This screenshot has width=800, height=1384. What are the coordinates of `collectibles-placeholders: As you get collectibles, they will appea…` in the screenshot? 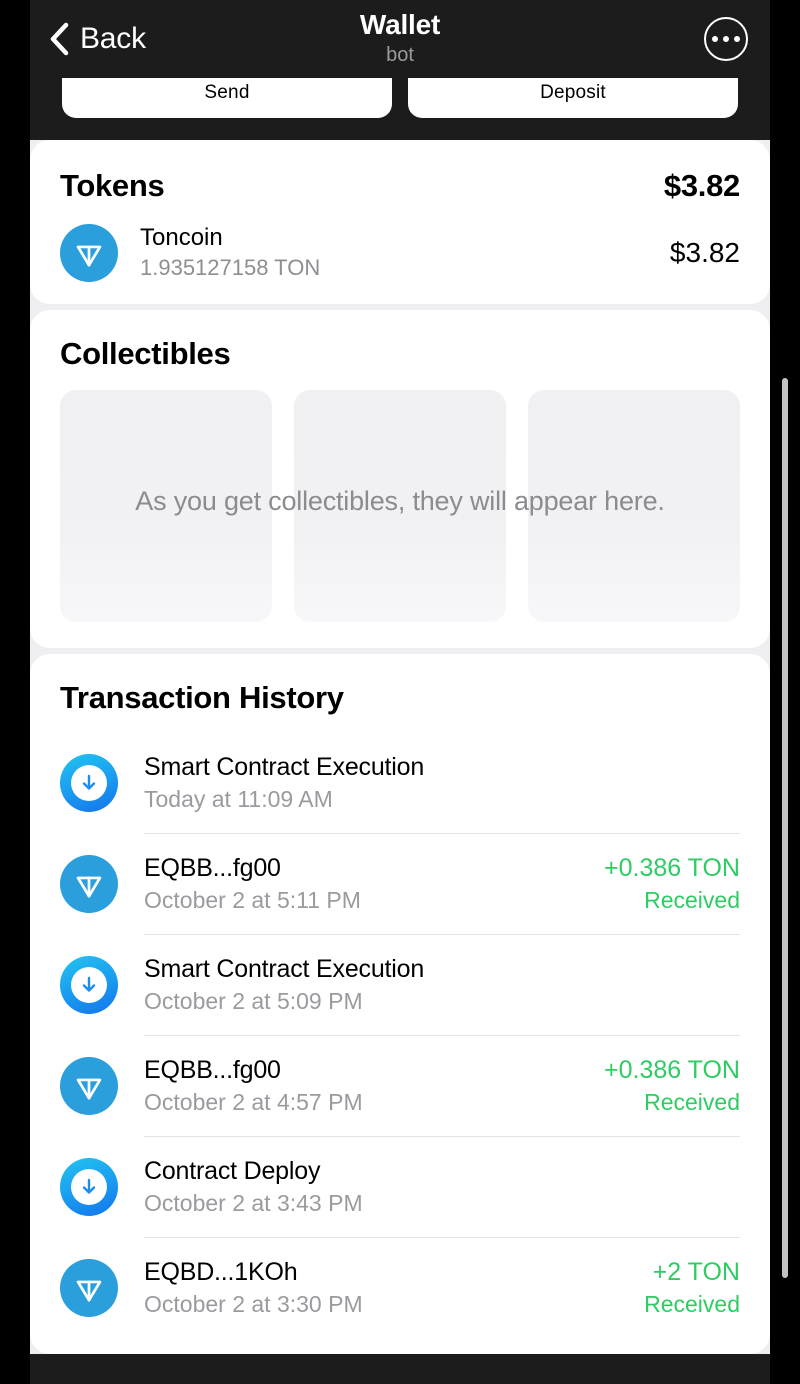 It's located at (400, 506).